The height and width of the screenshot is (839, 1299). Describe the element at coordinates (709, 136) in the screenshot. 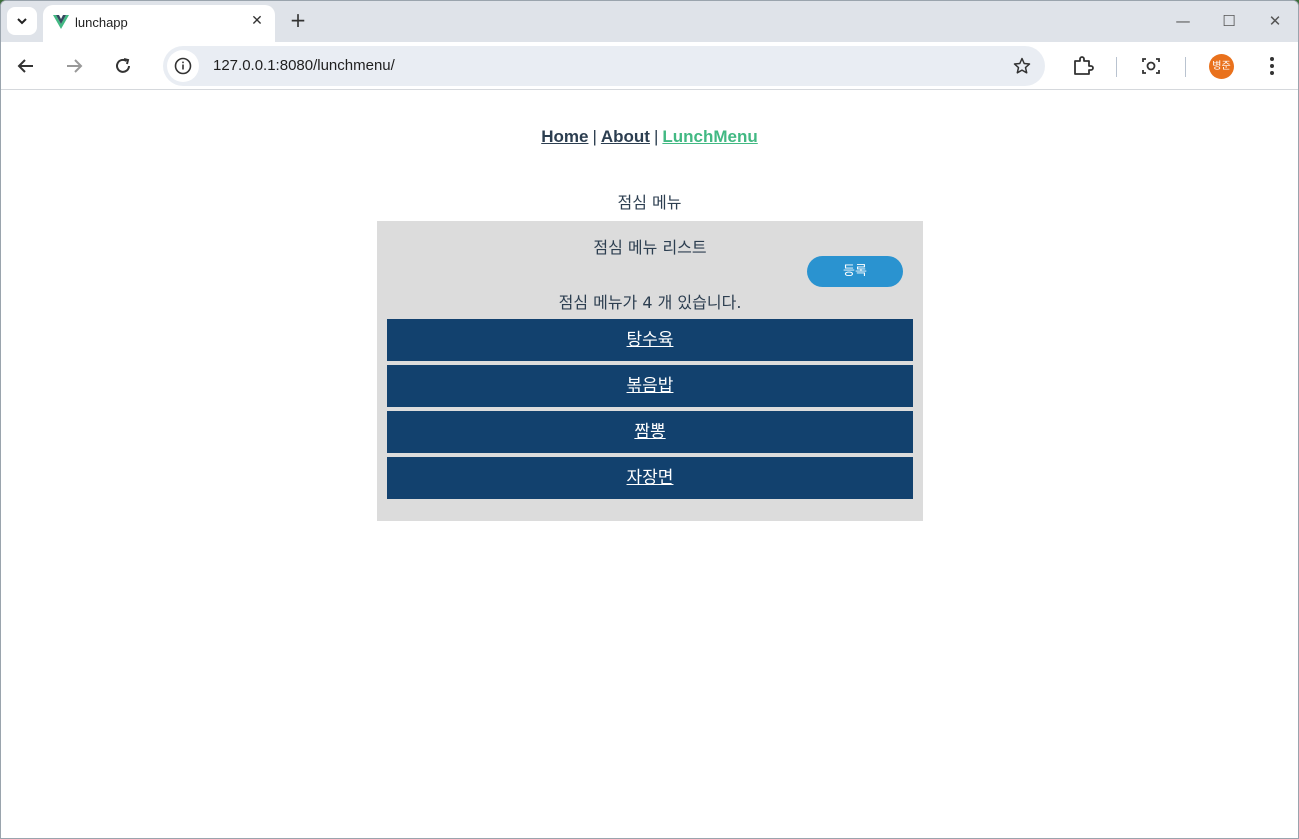

I see `nav-link-lunchmenu: LunchMenu` at that location.